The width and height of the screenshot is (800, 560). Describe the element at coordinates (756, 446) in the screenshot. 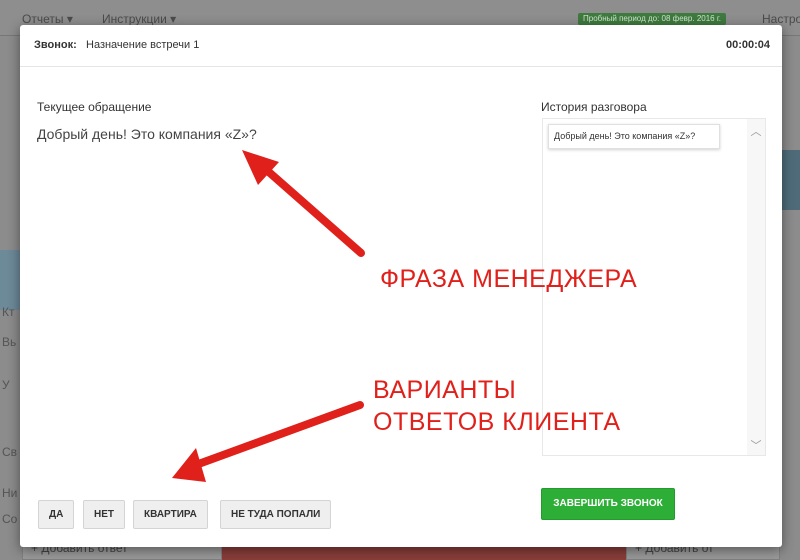

I see `scroll-down-icon: ﹀` at that location.